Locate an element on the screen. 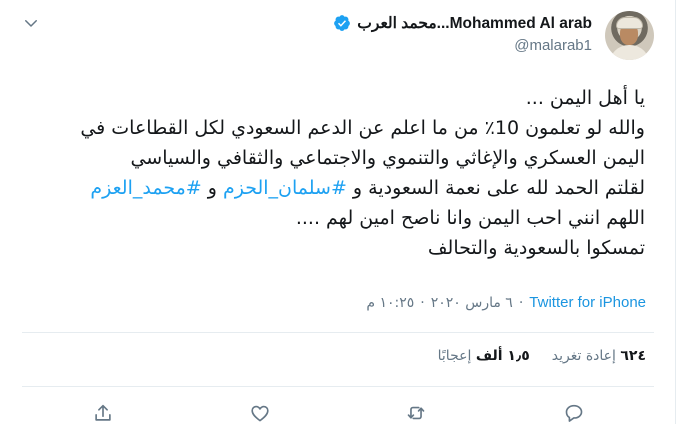 This screenshot has height=424, width=676. tweet-source-link: Twitter for iPhone is located at coordinates (587, 302).